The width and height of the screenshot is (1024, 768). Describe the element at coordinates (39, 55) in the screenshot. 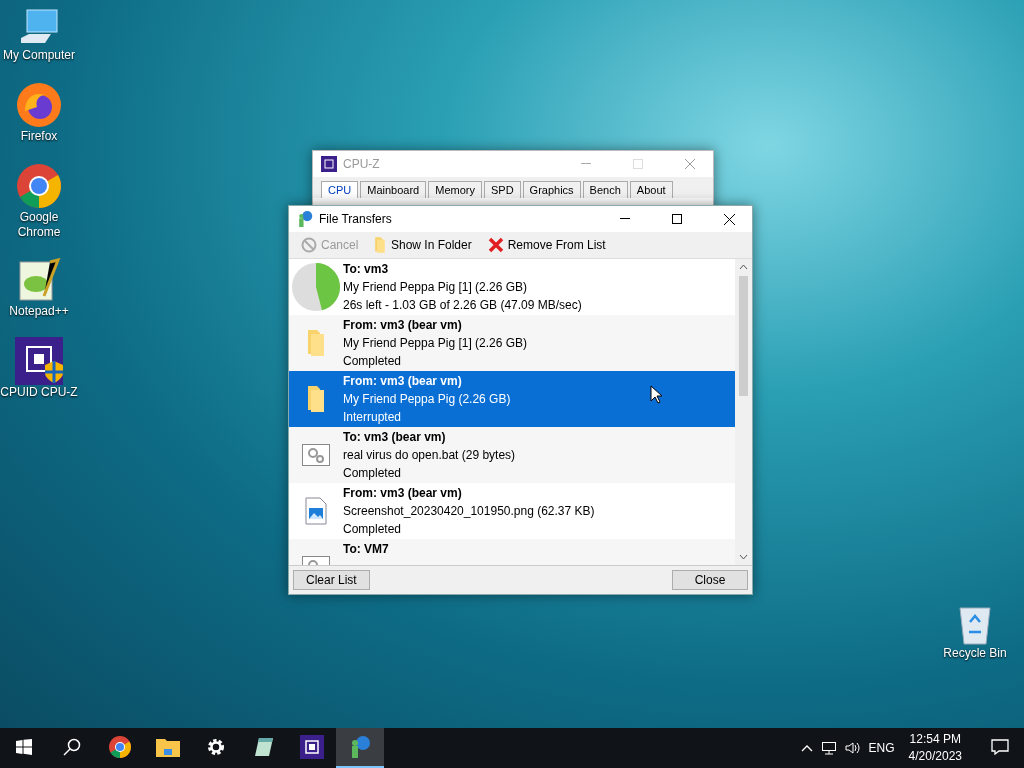

I see `desktop-icon-label: My Computer` at that location.